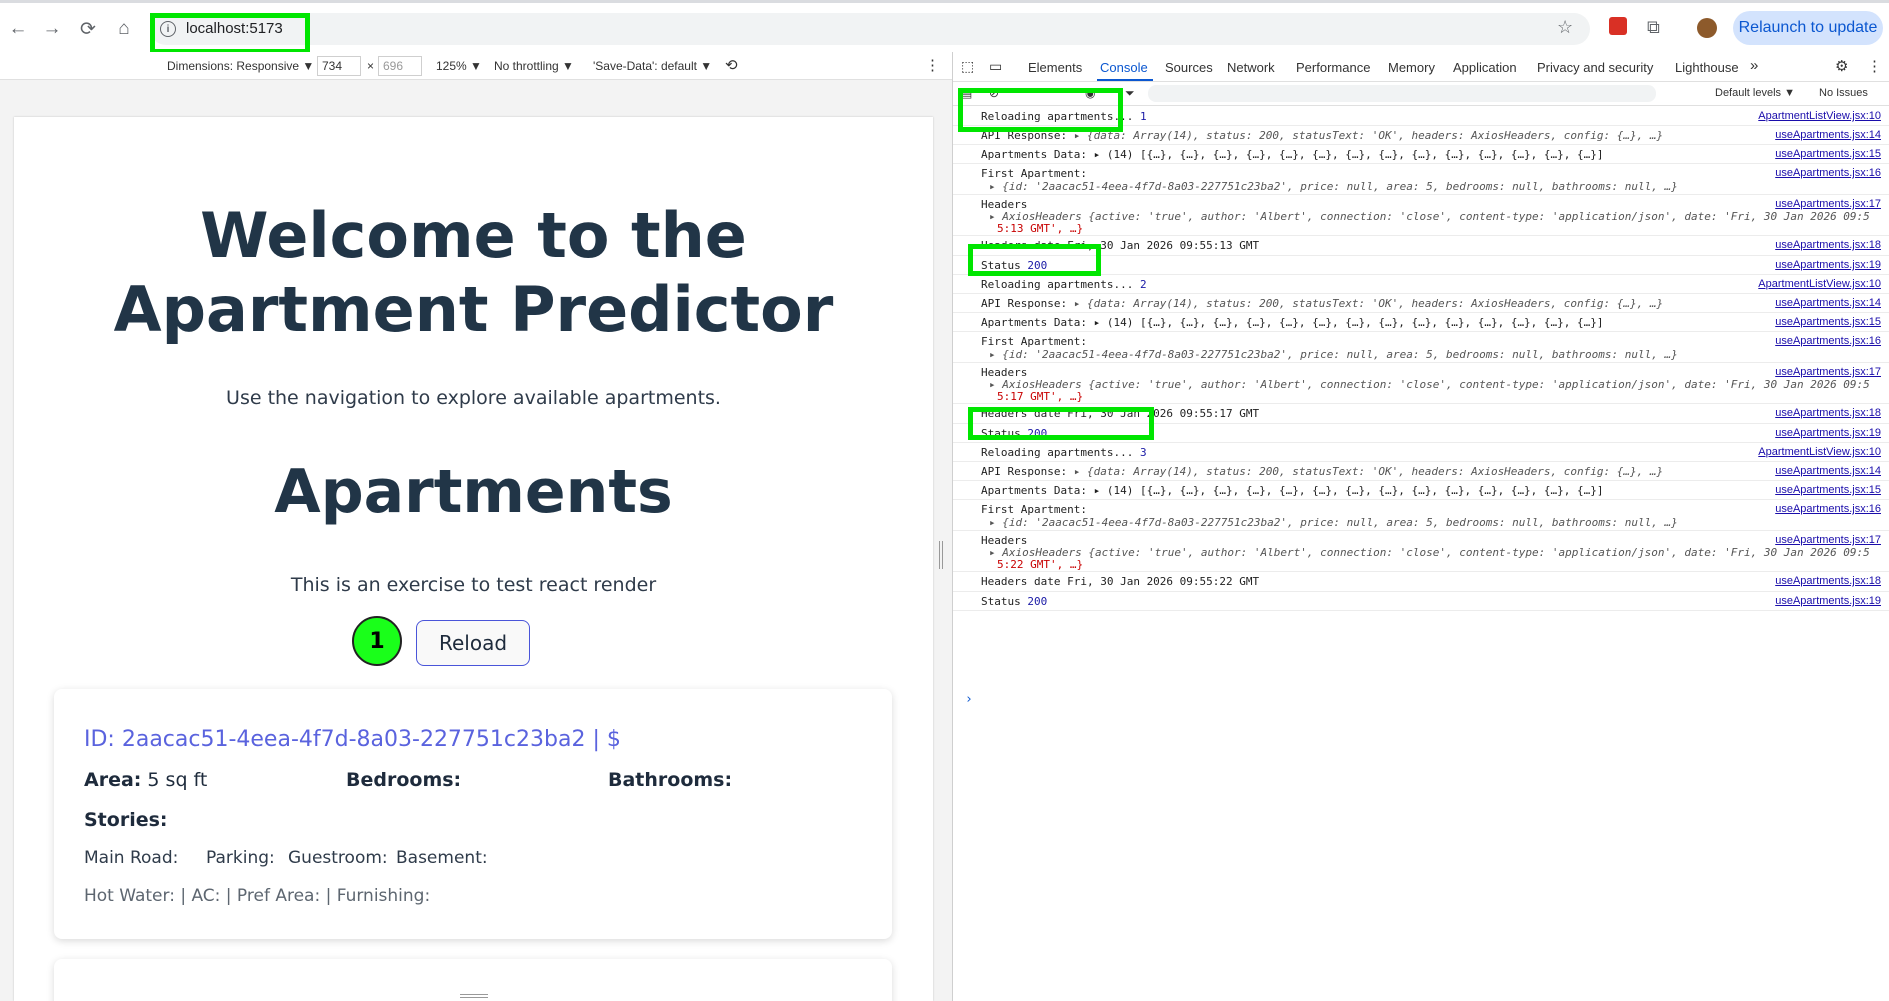 This screenshot has height=1001, width=1889. What do you see at coordinates (88, 29) in the screenshot?
I see `reload-page-icon: ⟳` at bounding box center [88, 29].